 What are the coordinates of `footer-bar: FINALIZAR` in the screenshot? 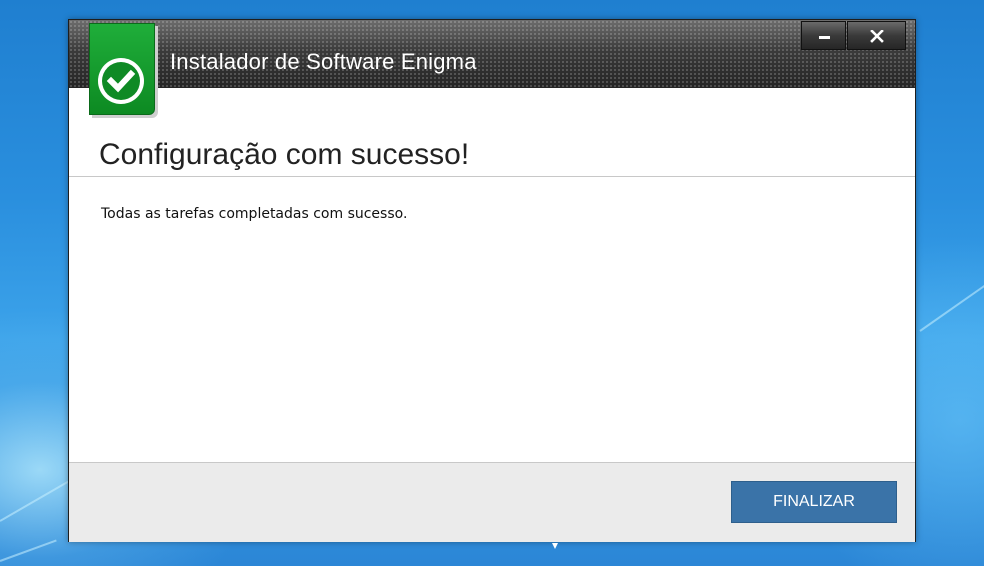 It's located at (492, 502).